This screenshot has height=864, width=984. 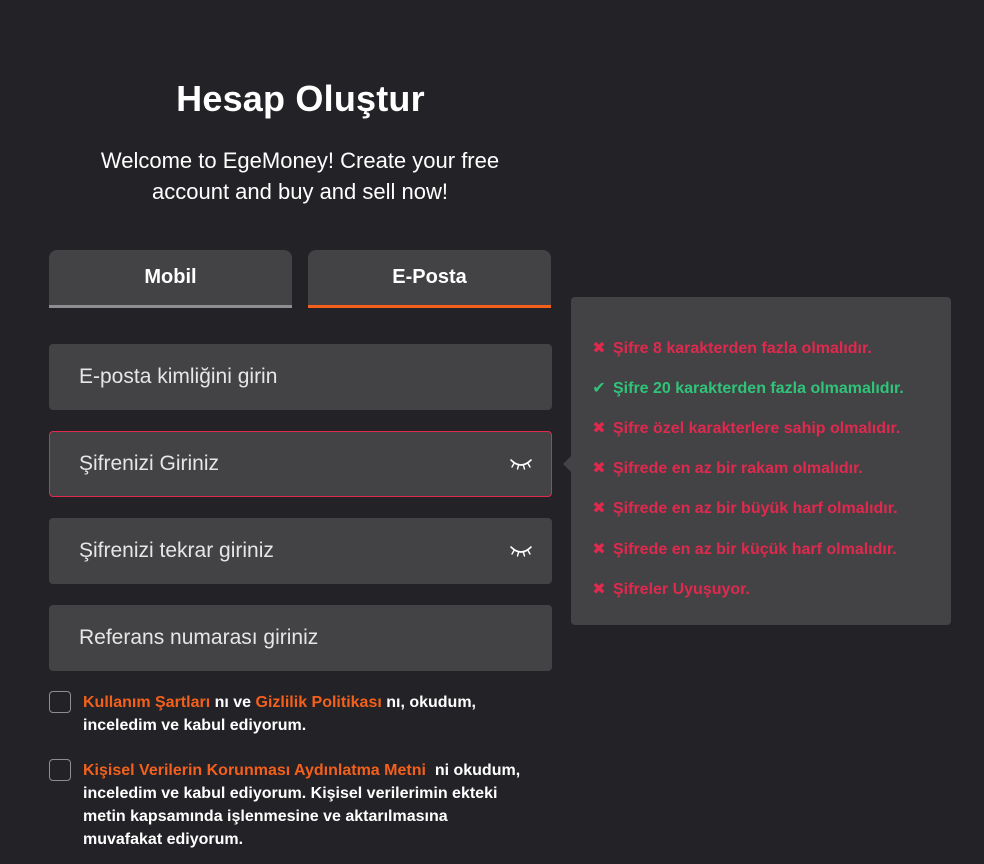 I want to click on tab-email: E-Posta, so click(x=429, y=279).